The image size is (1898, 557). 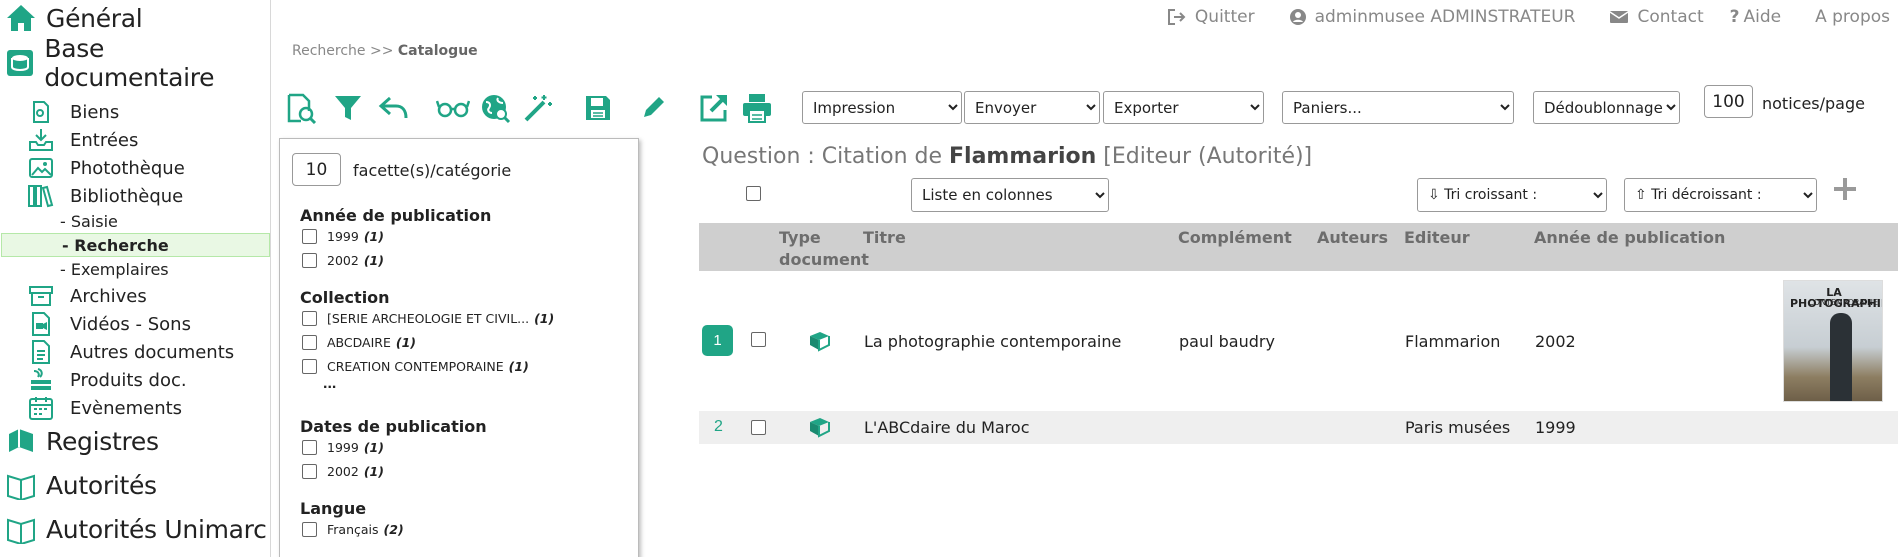 I want to click on sidebar-item-videos-sons: Vidéos - Sons, so click(x=95, y=324).